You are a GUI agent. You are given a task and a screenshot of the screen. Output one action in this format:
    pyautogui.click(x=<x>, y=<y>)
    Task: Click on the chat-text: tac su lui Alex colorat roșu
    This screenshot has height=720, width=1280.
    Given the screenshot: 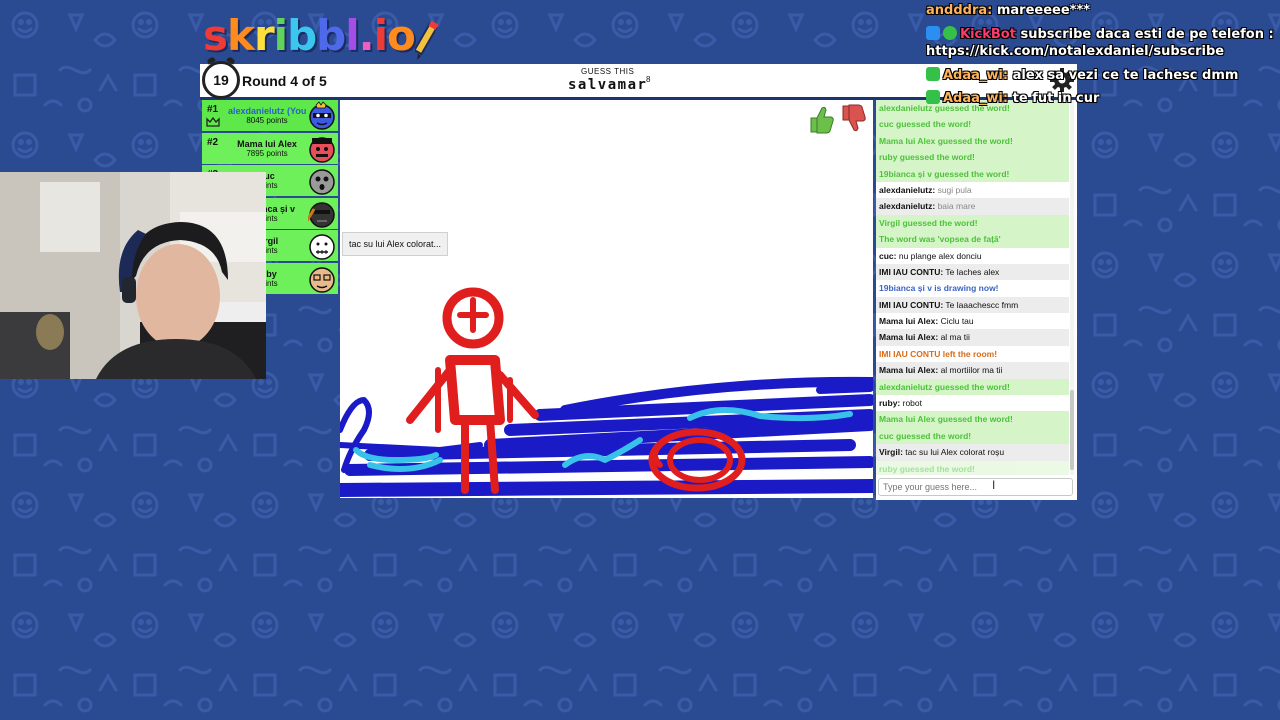 What is the action you would take?
    pyautogui.click(x=953, y=452)
    